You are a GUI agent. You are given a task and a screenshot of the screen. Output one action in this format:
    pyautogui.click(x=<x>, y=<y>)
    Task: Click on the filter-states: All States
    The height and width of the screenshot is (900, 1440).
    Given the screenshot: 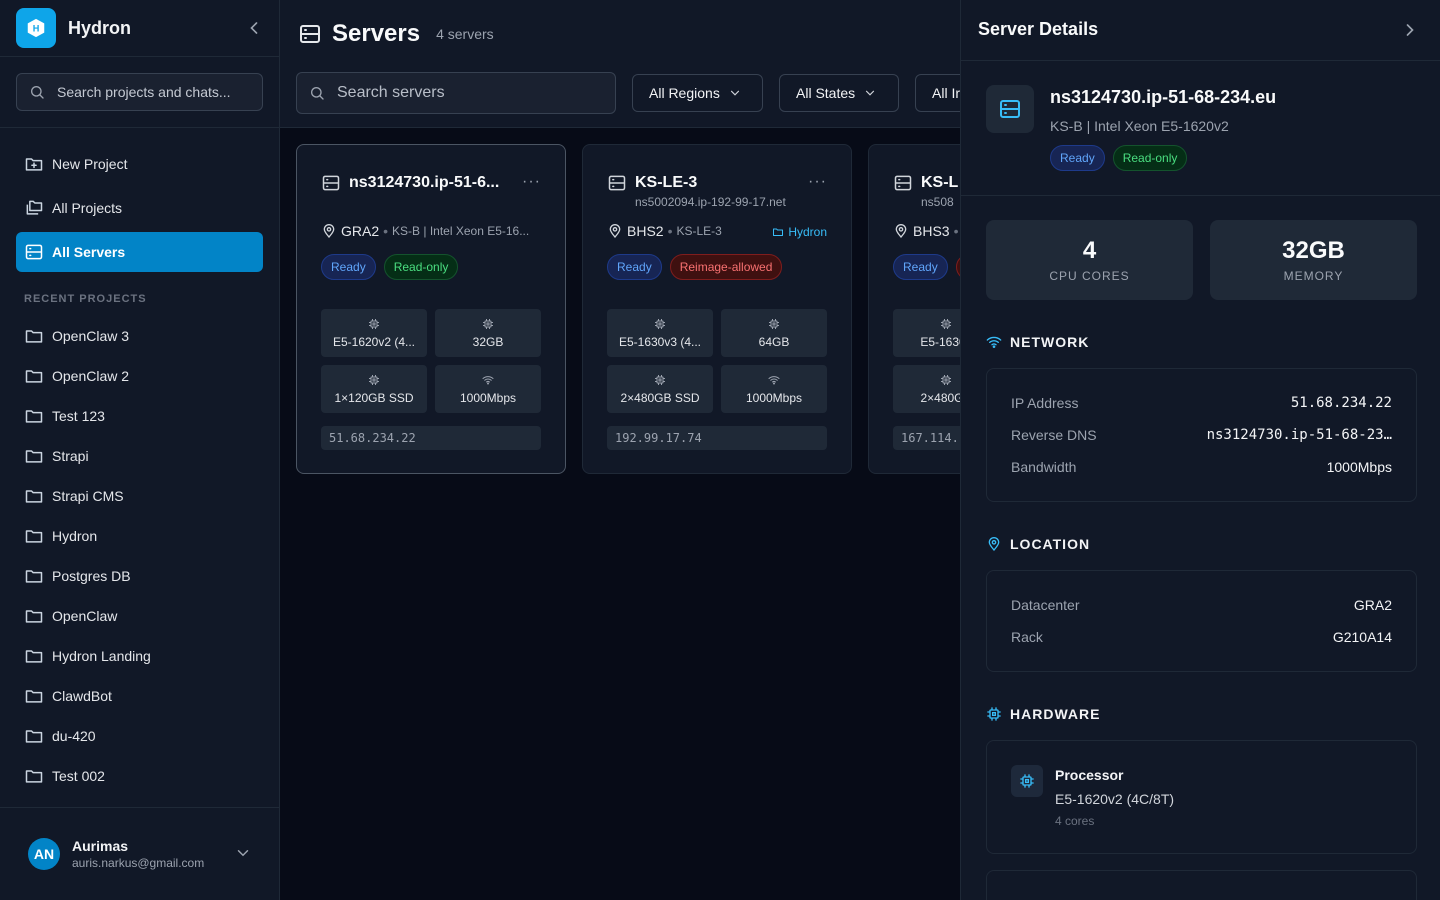 What is the action you would take?
    pyautogui.click(x=839, y=93)
    